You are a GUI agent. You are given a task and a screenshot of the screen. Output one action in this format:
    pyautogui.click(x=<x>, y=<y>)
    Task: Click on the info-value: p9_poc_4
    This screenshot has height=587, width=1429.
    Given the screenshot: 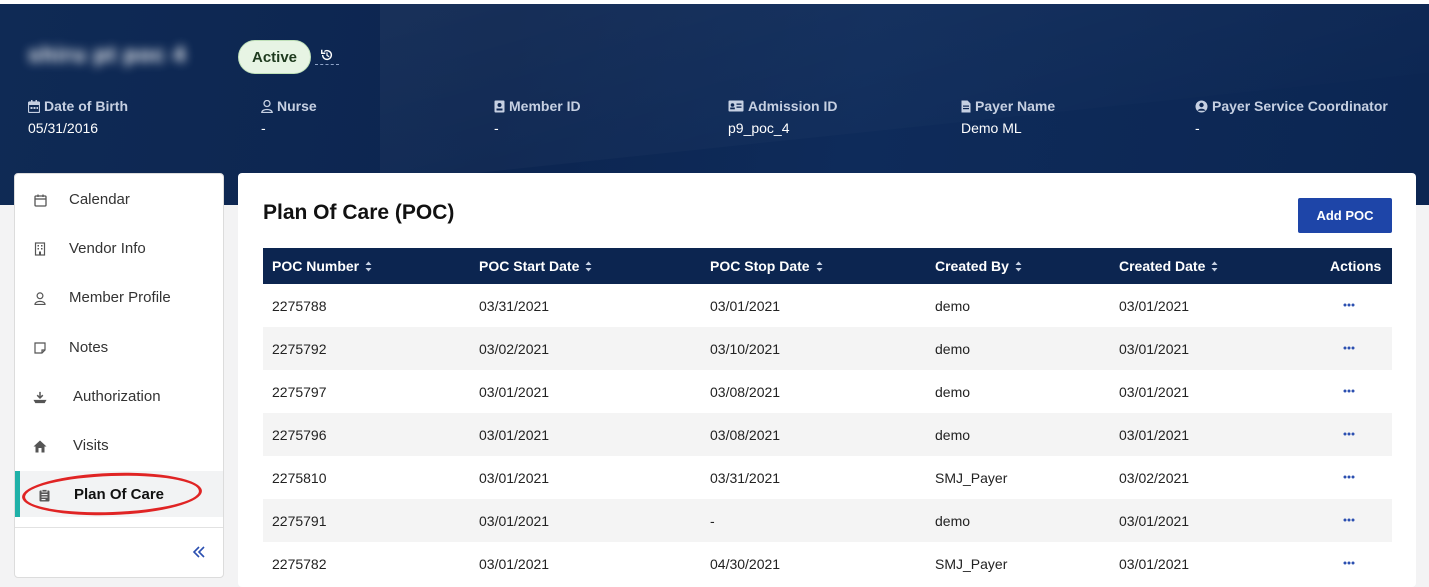 What is the action you would take?
    pyautogui.click(x=759, y=128)
    